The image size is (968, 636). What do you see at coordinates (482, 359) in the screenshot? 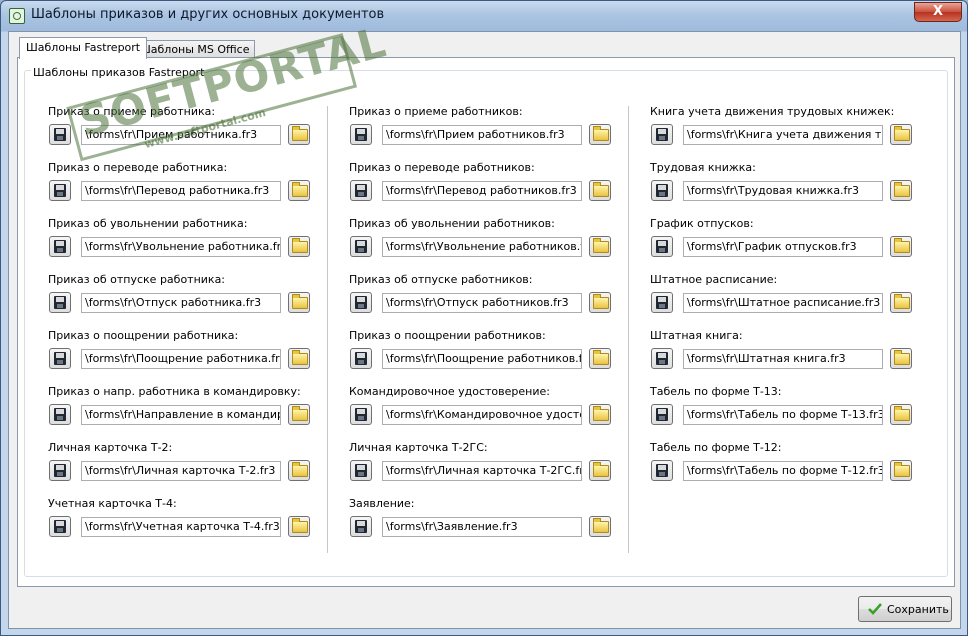
I see `template-path-input: \forms\fr\Поощрение работников.fr3` at bounding box center [482, 359].